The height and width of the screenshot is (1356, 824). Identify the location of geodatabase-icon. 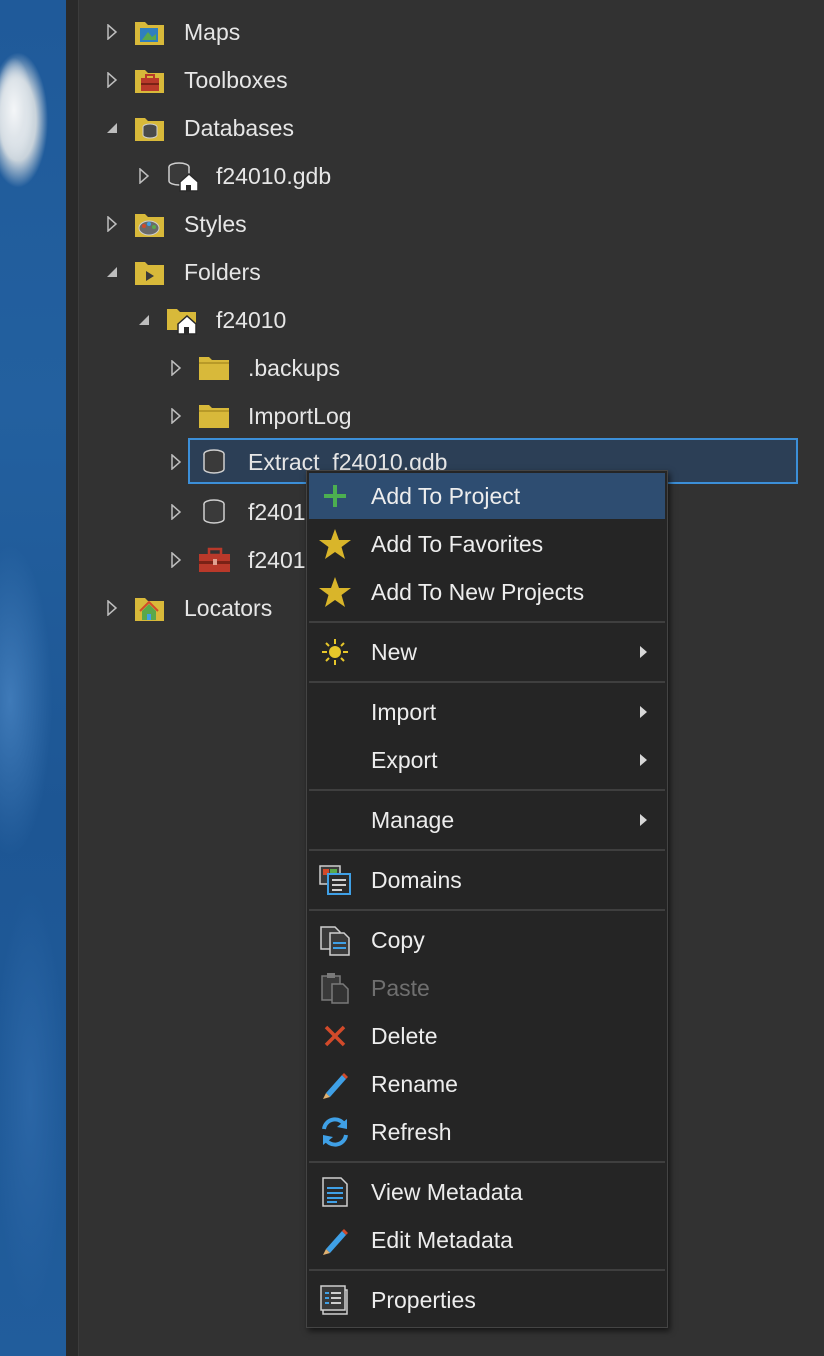
(214, 512).